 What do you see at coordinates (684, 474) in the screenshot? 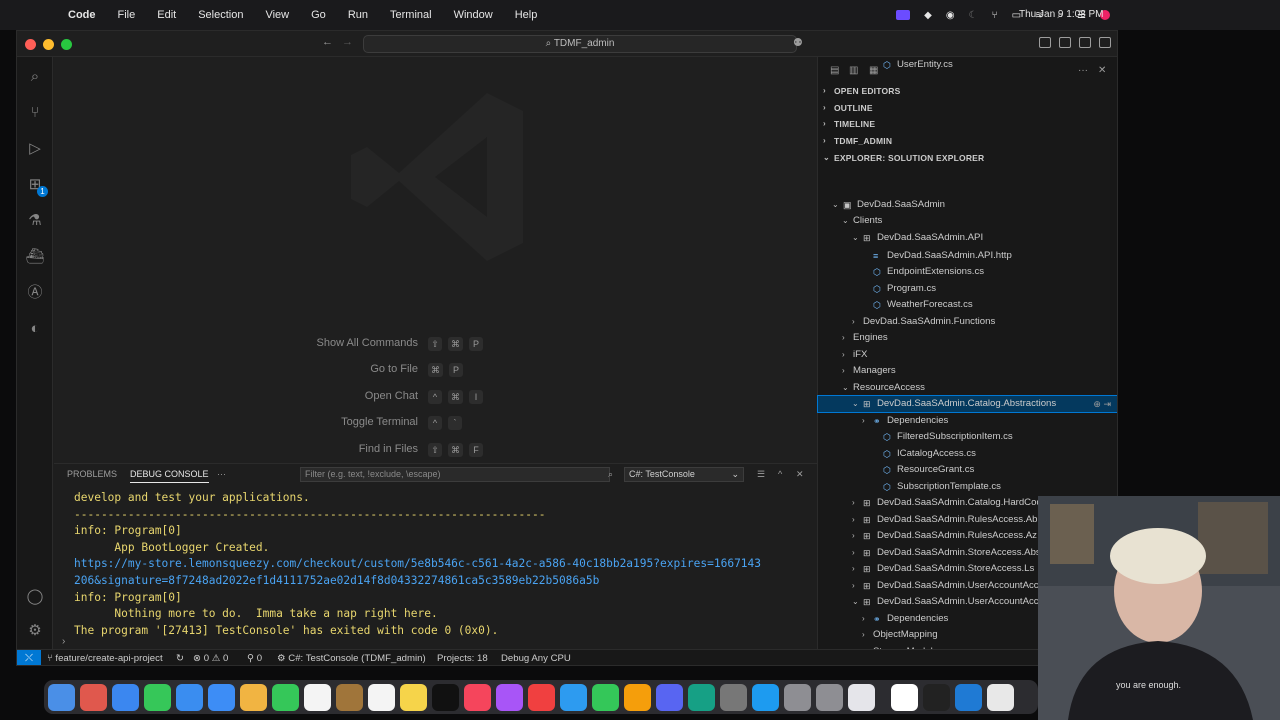
I see `debug-session-select: C#: TestConsole ⌄` at bounding box center [684, 474].